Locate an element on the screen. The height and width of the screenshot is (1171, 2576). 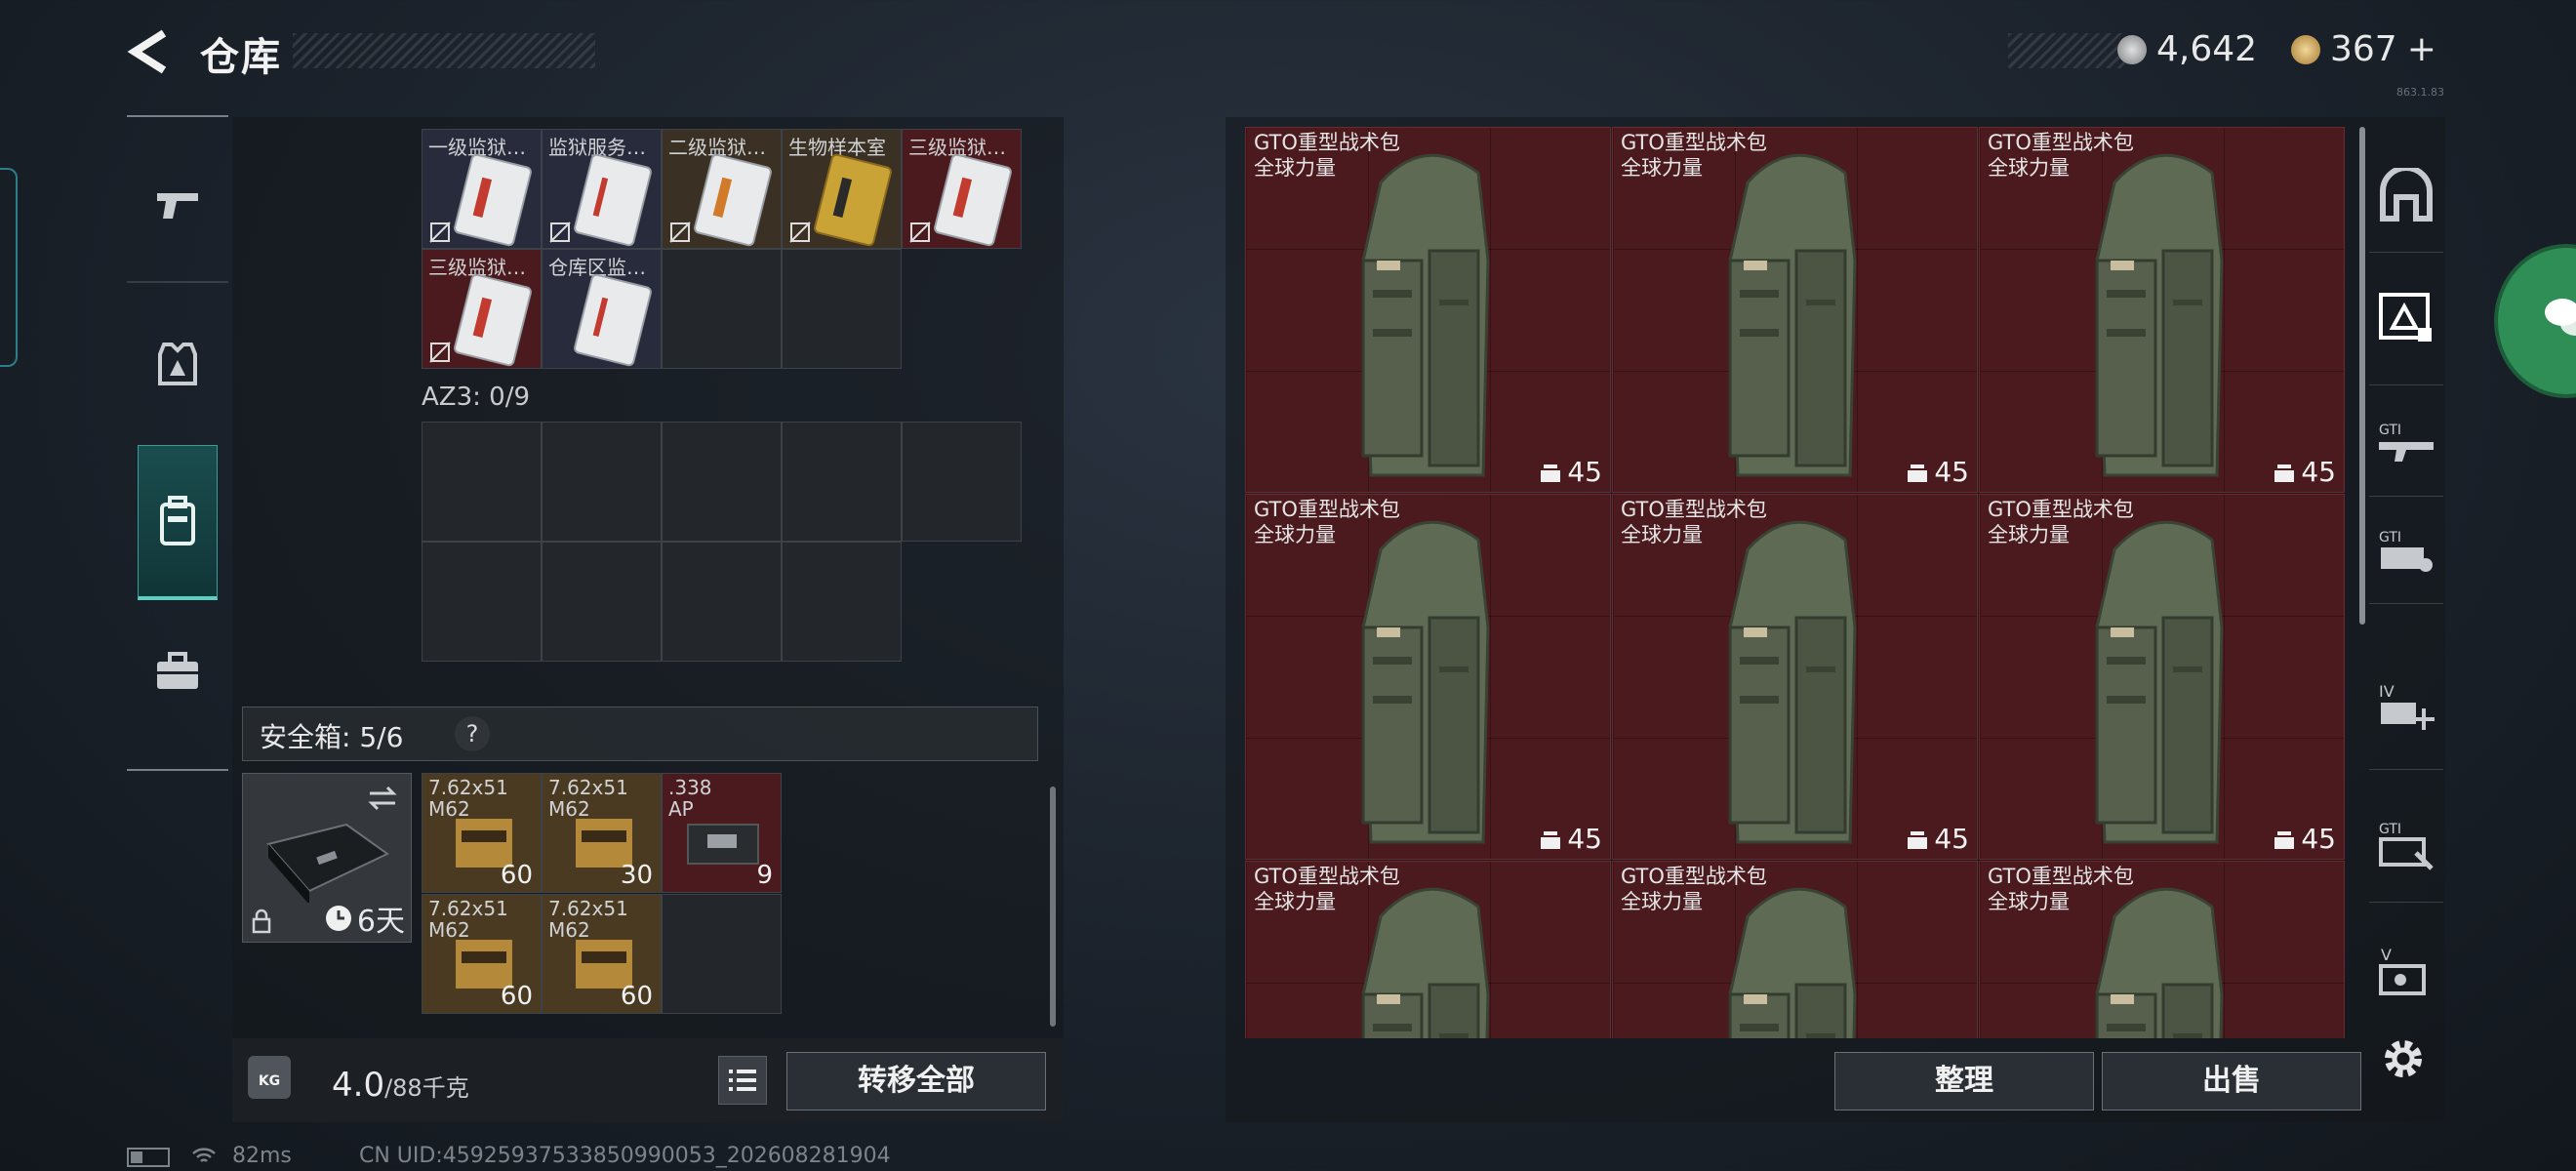
gti-rifle-button: GTI is located at coordinates (2406, 443).